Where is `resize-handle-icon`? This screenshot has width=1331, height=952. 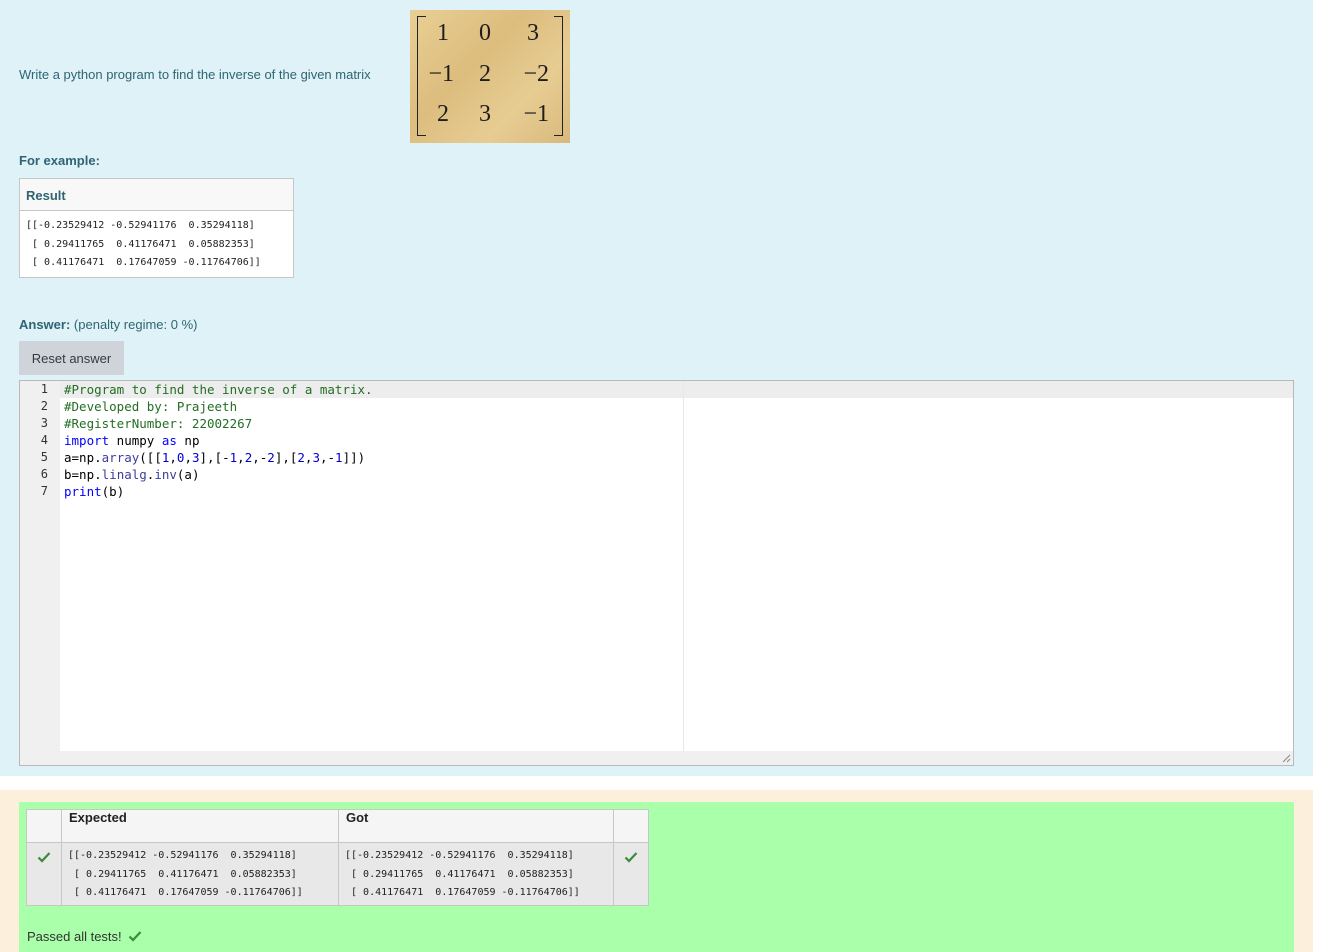 resize-handle-icon is located at coordinates (1286, 758).